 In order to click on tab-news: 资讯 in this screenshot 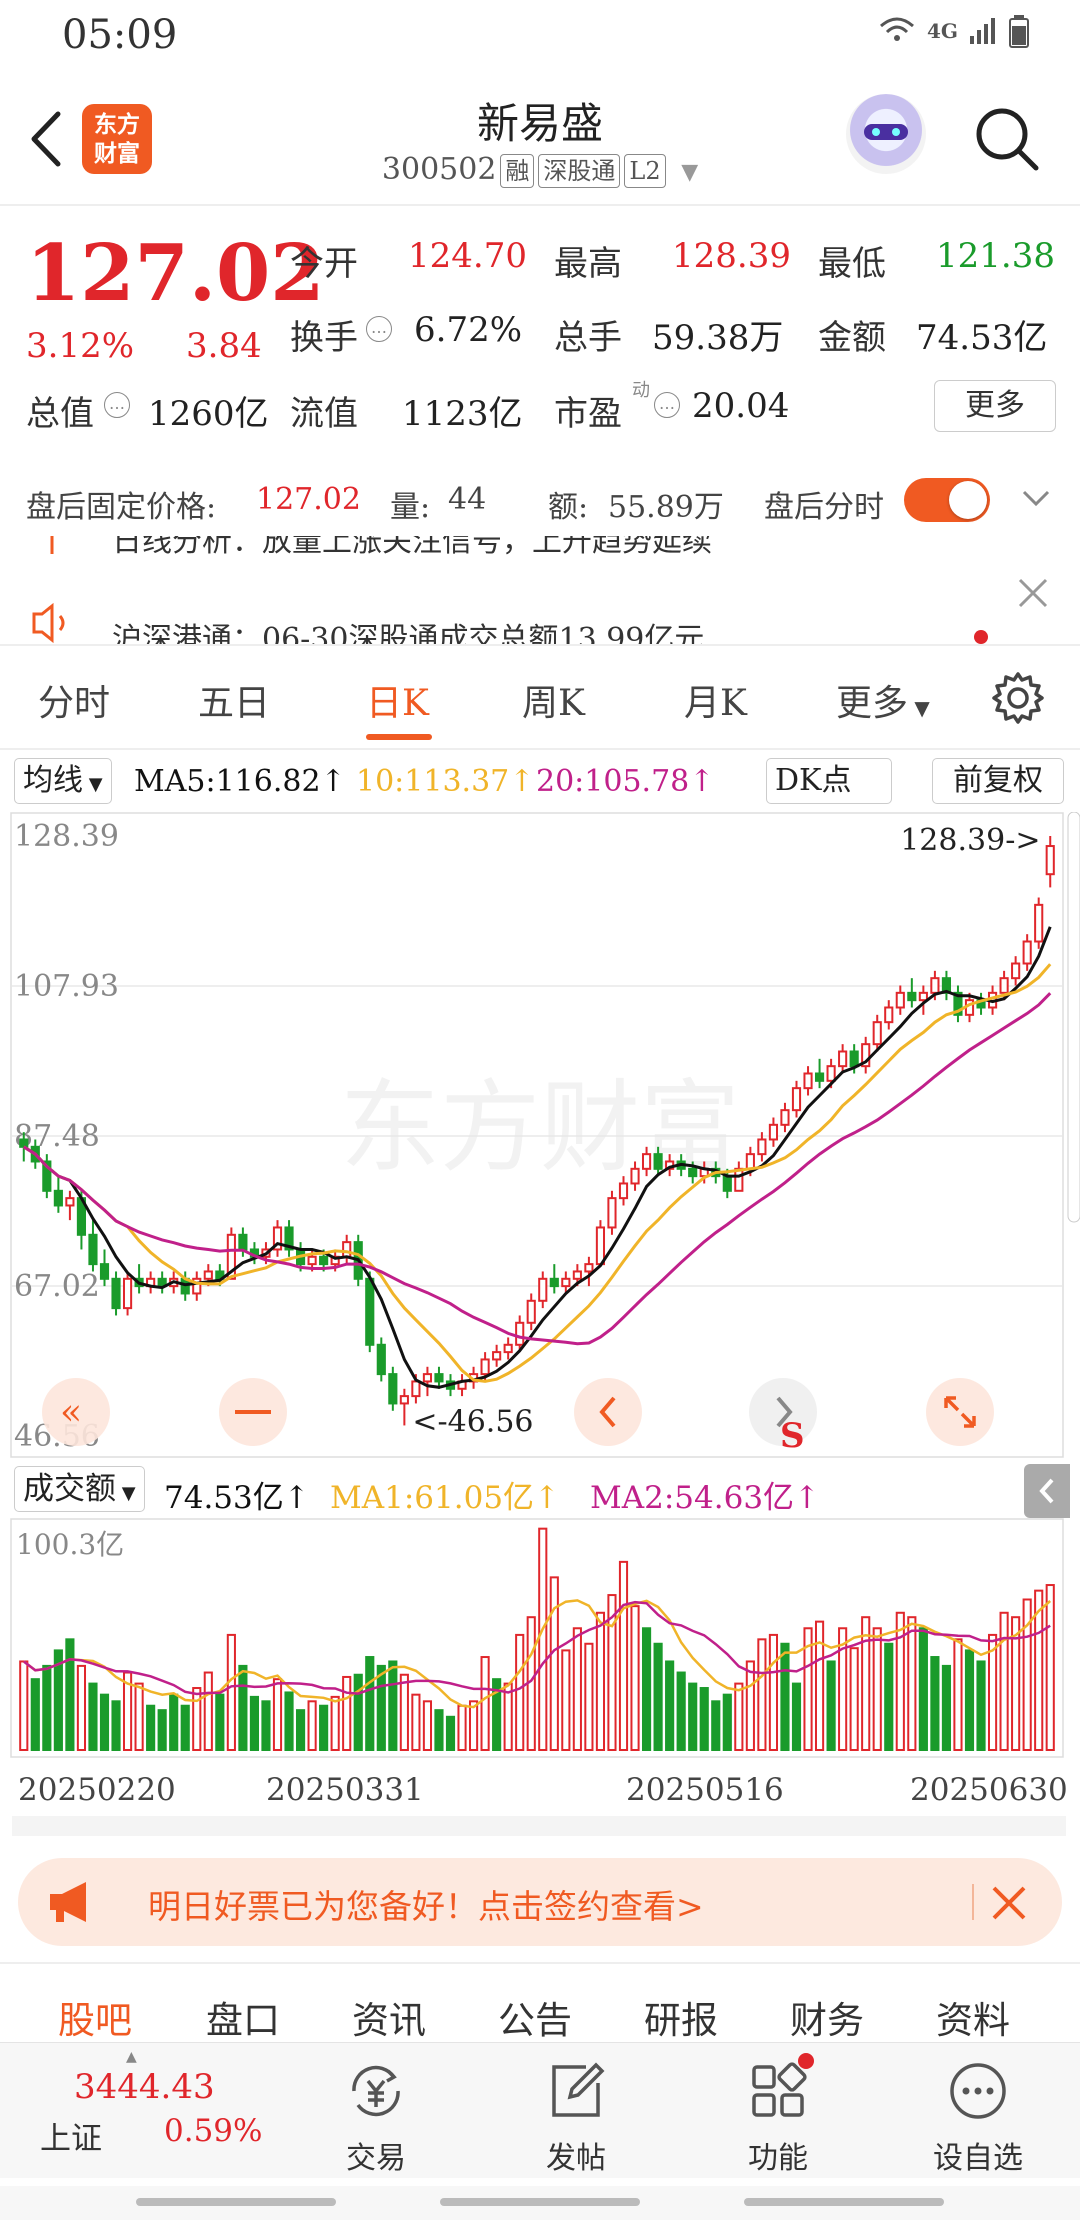, I will do `click(389, 2017)`.